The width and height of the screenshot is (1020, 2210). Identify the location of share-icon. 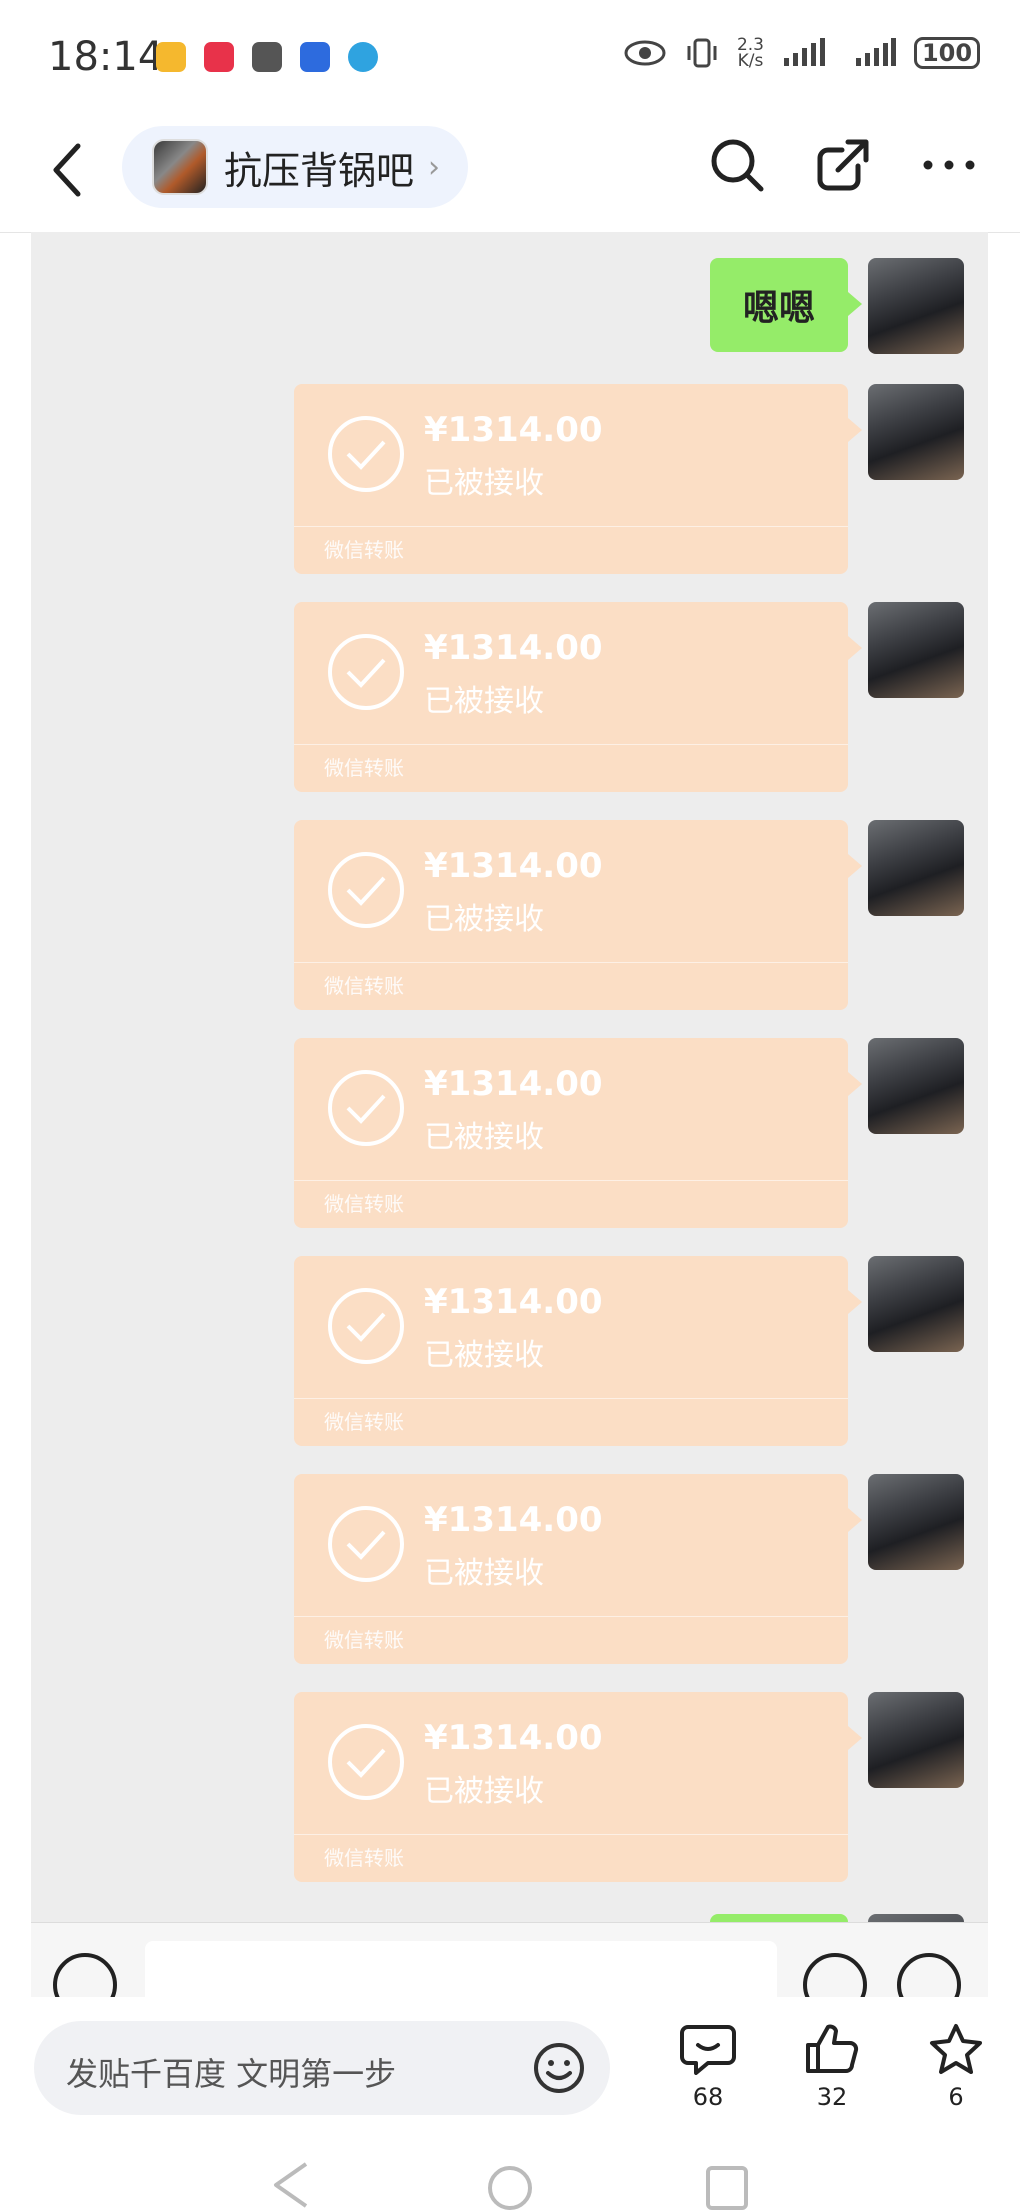
(843, 165).